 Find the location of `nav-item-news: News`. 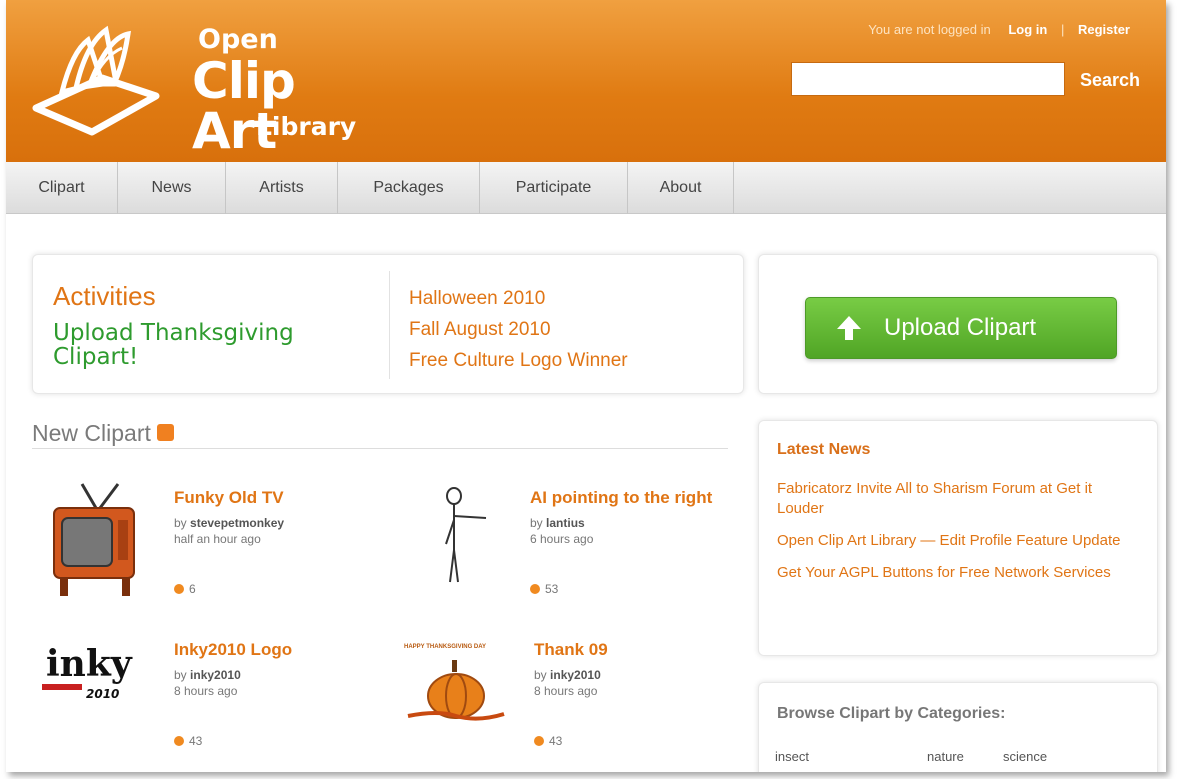

nav-item-news: News is located at coordinates (172, 188).